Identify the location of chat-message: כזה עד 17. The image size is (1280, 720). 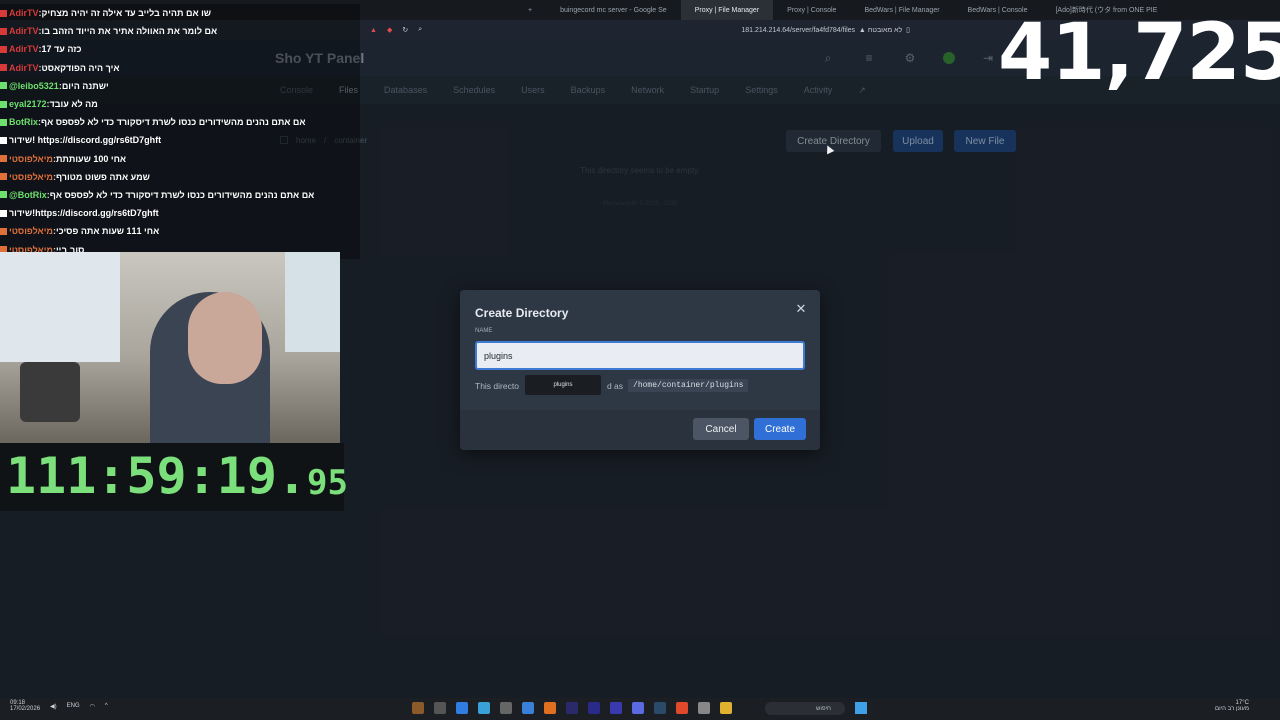
(61, 49).